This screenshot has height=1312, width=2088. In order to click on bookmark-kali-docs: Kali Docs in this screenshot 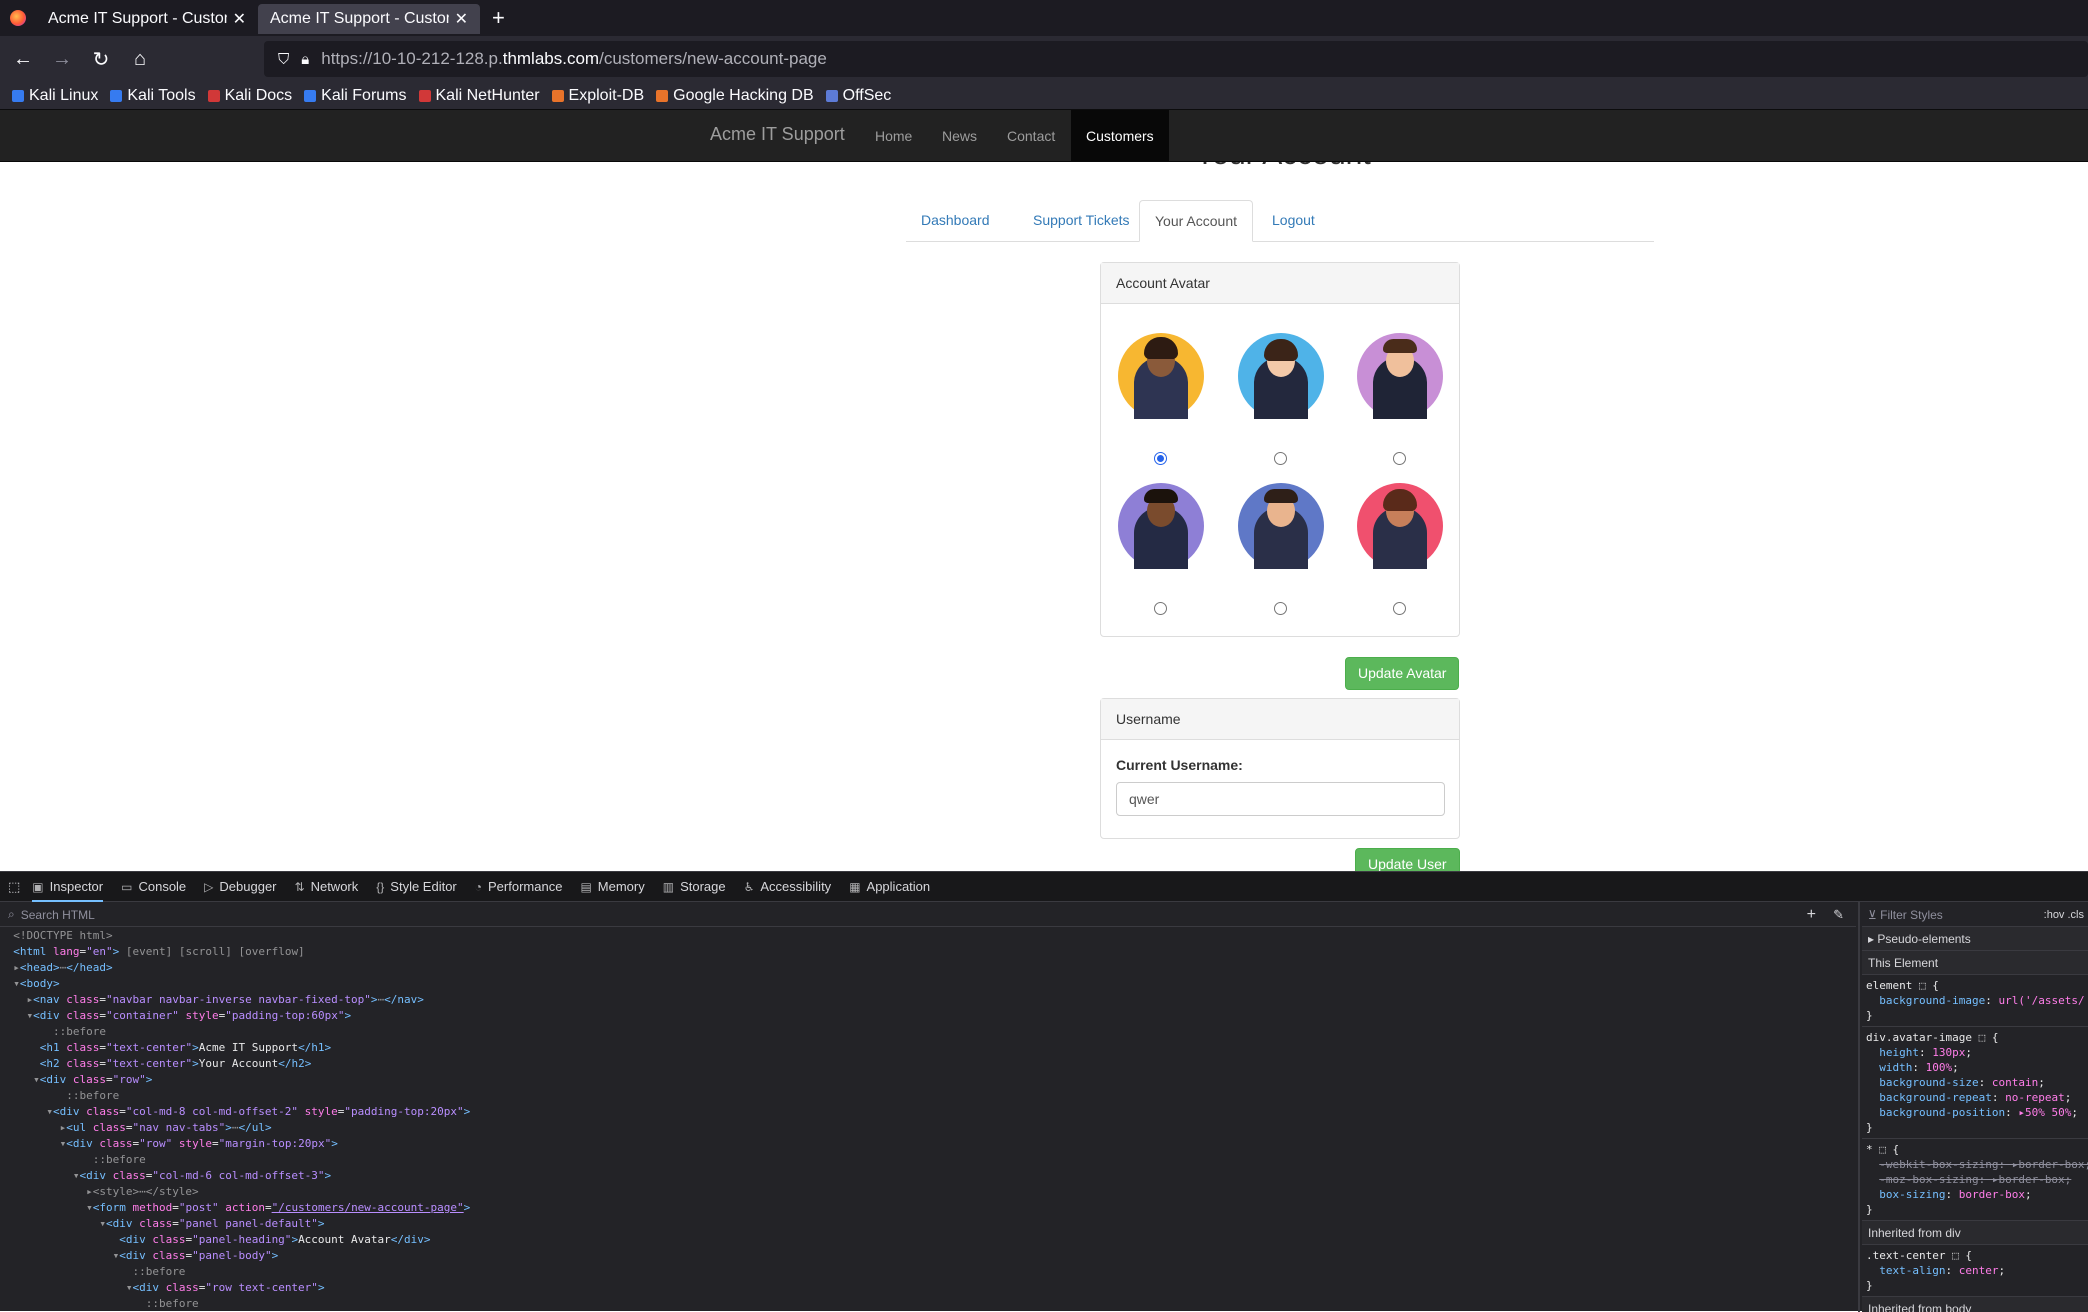, I will do `click(250, 95)`.